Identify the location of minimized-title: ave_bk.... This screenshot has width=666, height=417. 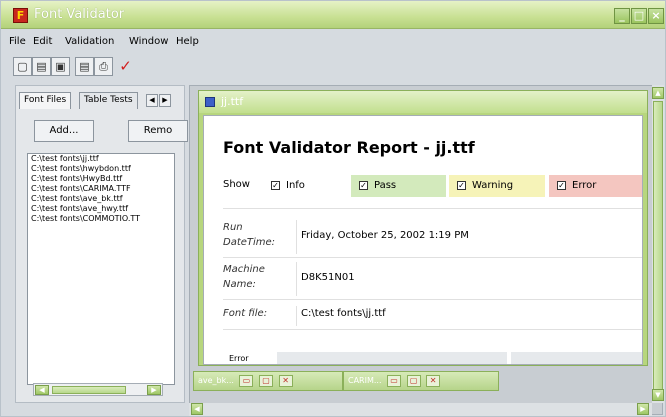
(216, 380).